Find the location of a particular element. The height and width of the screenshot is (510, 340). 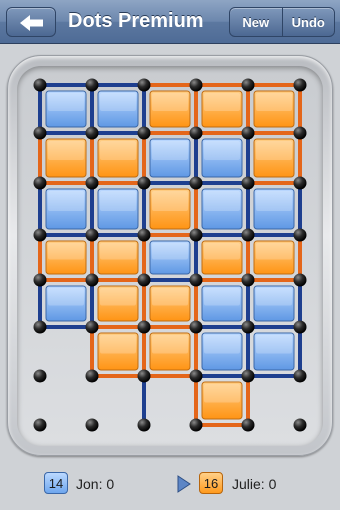

score-bar: 14 Jon: 0 16 Julie: 0 is located at coordinates (170, 483).